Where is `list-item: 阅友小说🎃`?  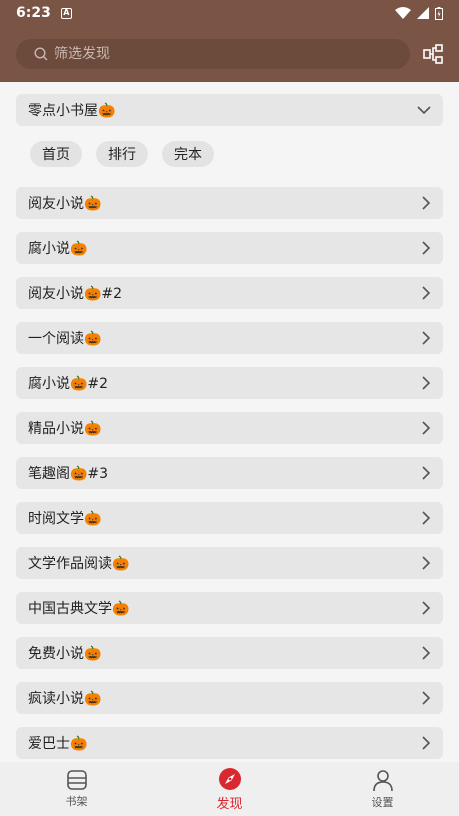
list-item: 阅友小说🎃 is located at coordinates (229, 203).